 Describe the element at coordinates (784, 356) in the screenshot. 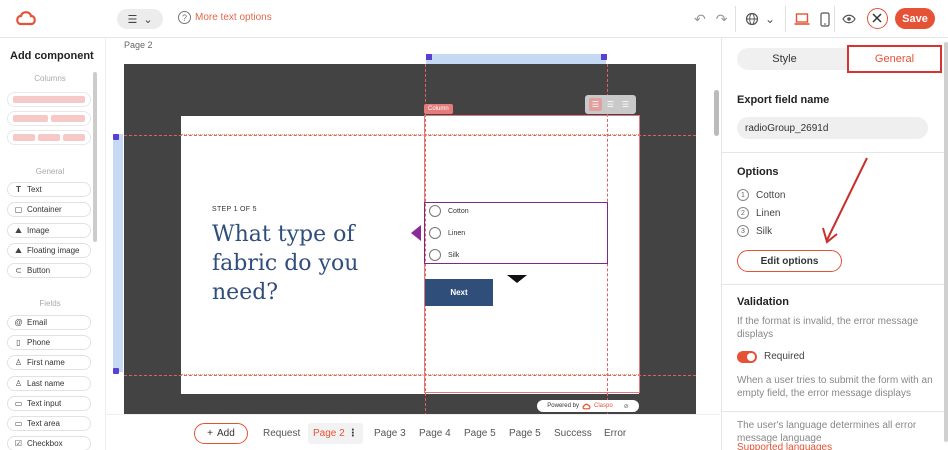

I see `required-label: Required` at that location.